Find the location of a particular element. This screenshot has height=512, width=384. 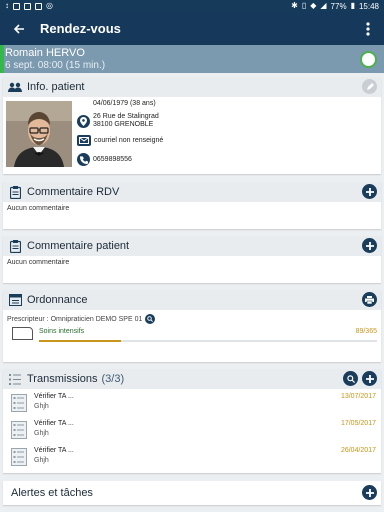

comment-patient-text: Aucun commentaire is located at coordinates (38, 262).